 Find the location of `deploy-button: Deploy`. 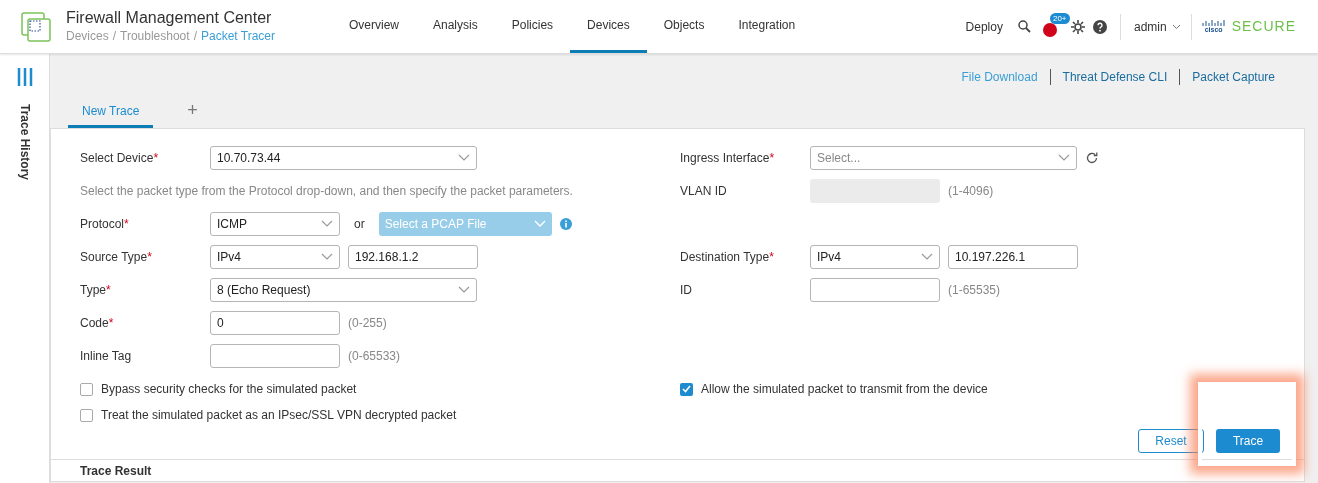

deploy-button: Deploy is located at coordinates (984, 26).